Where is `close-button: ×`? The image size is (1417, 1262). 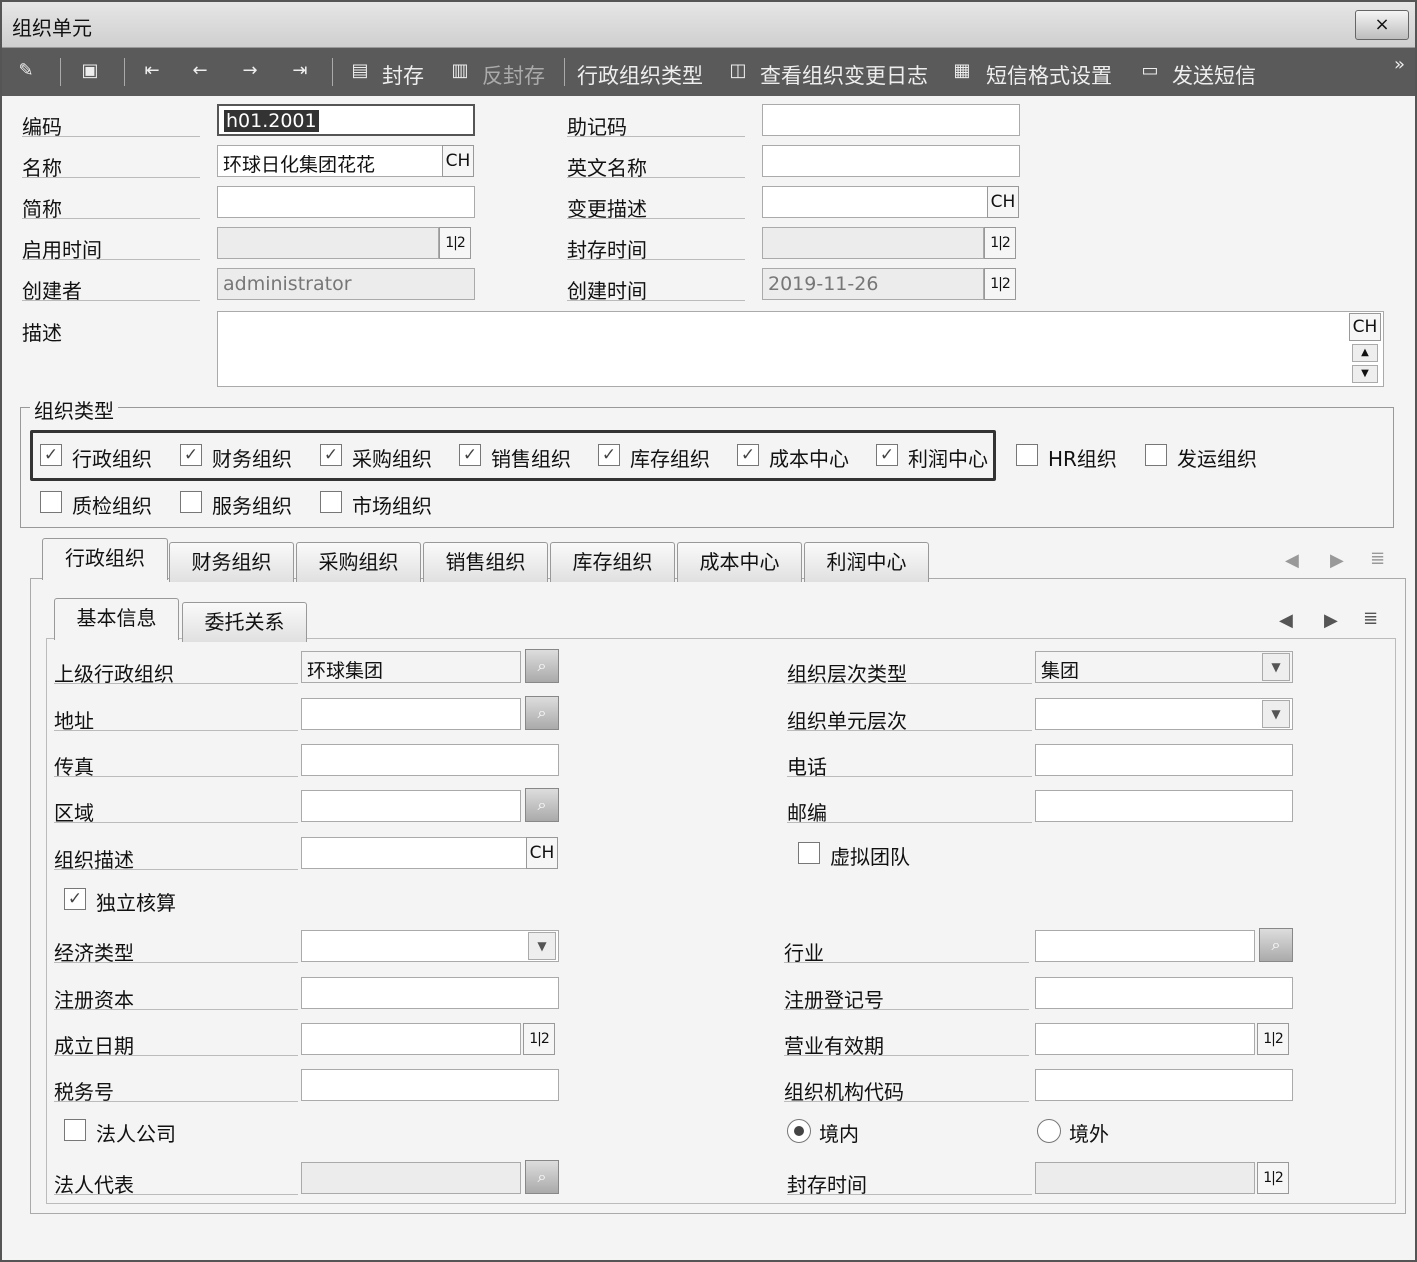 close-button: × is located at coordinates (1382, 25).